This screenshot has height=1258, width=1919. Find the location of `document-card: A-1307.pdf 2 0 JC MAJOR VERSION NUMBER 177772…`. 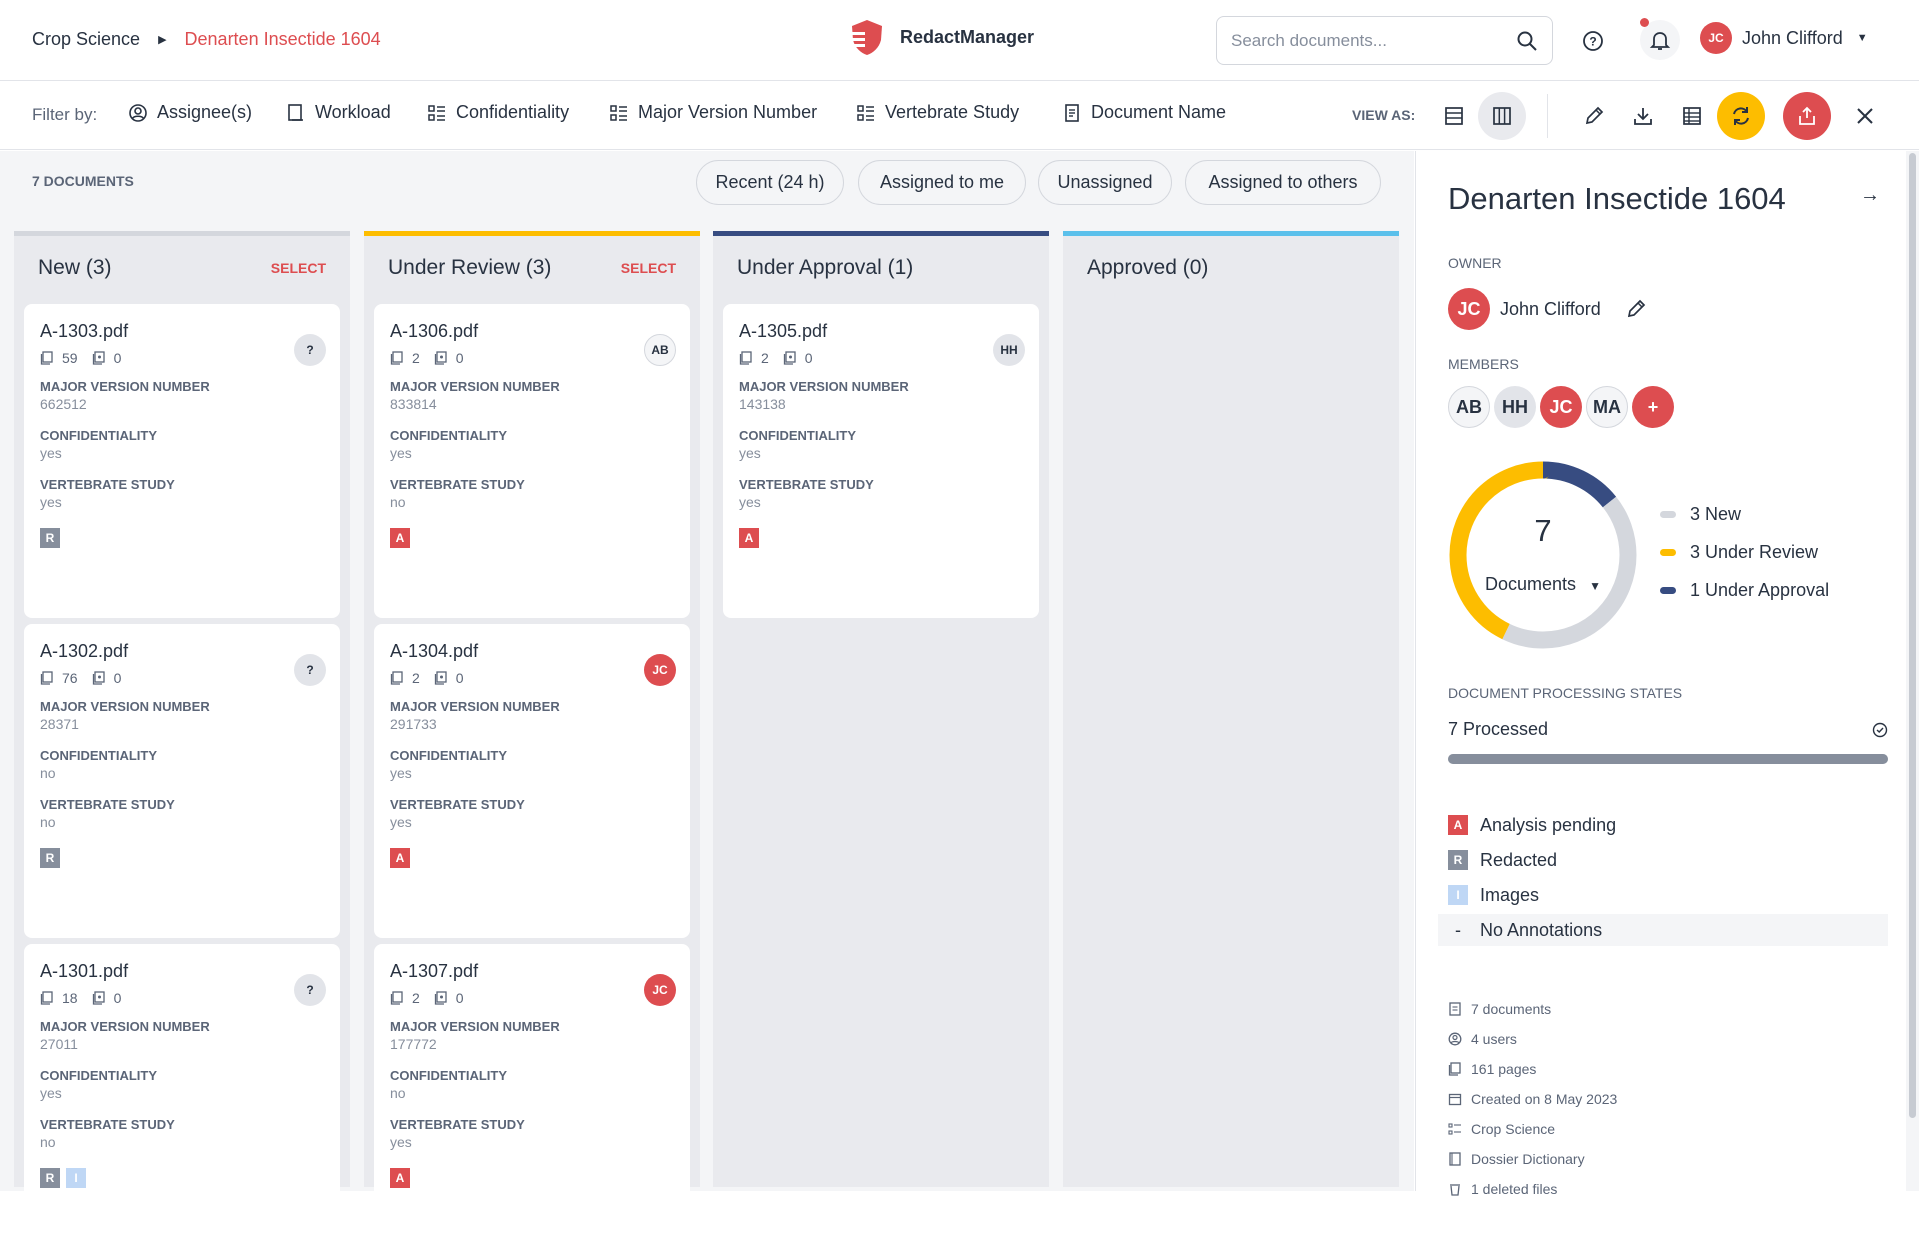

document-card: A-1307.pdf 2 0 JC MAJOR VERSION NUMBER 177772… is located at coordinates (532, 1101).